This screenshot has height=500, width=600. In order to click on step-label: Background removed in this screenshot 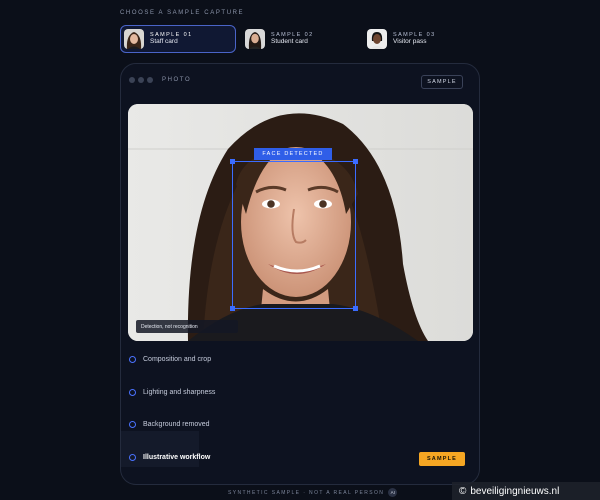, I will do `click(176, 424)`.